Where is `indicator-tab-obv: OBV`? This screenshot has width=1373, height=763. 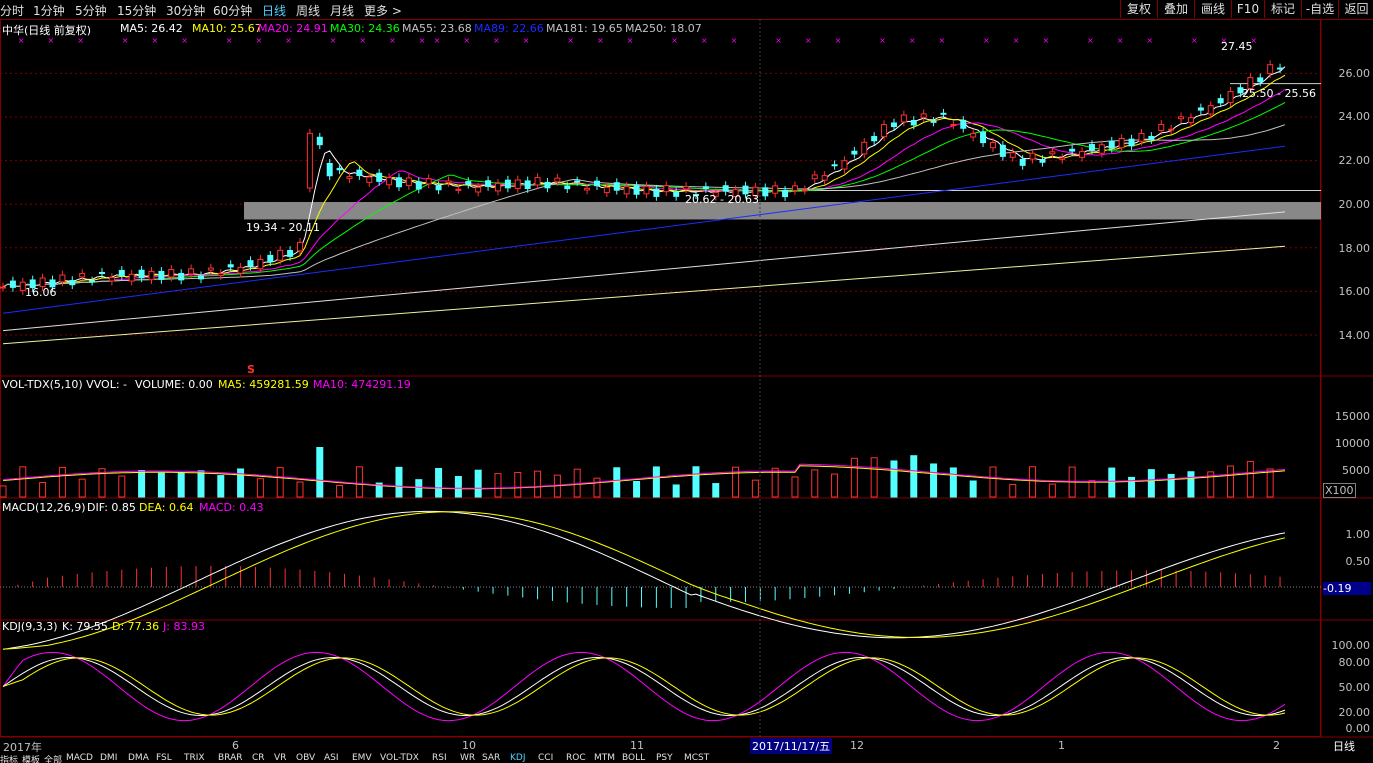
indicator-tab-obv: OBV is located at coordinates (305, 758).